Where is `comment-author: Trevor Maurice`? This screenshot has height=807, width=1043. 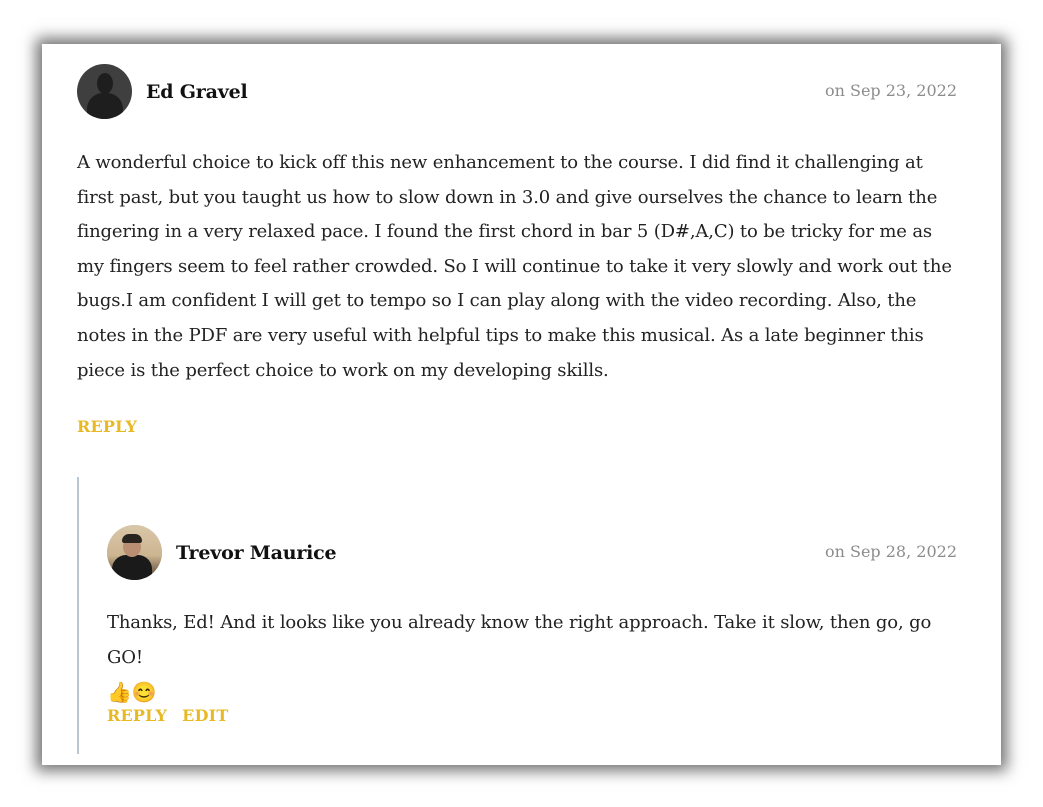 comment-author: Trevor Maurice is located at coordinates (256, 553).